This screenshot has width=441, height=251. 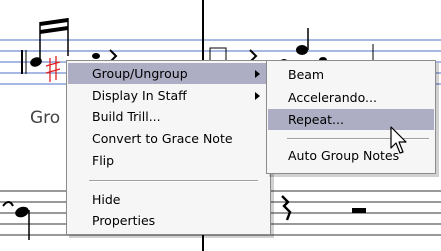 What do you see at coordinates (139, 95) in the screenshot?
I see `menu-item-label: Display In Staff` at bounding box center [139, 95].